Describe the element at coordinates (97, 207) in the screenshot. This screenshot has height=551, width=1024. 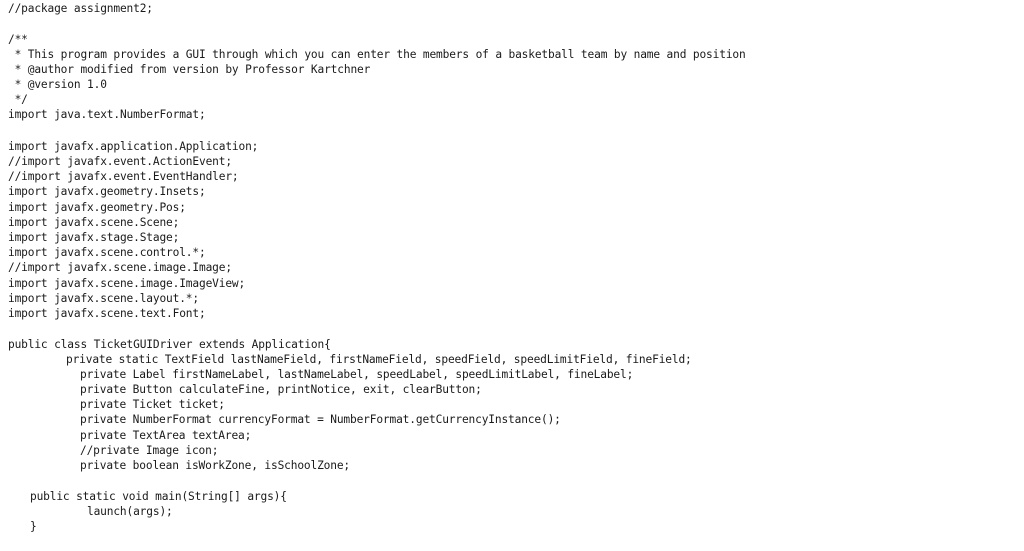
I see `code-line-import: import javafx.geometry.Pos;` at that location.